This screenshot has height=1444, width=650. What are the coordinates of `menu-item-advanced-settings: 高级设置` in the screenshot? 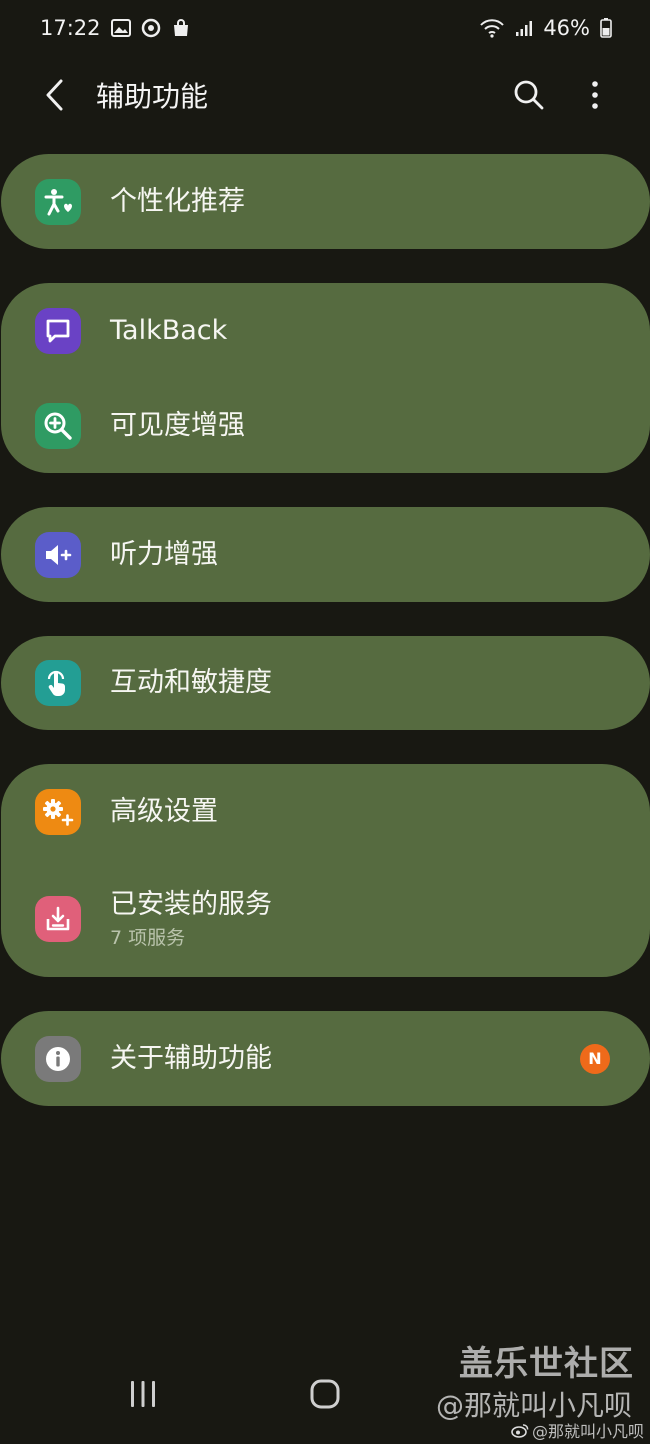 It's located at (325, 812).